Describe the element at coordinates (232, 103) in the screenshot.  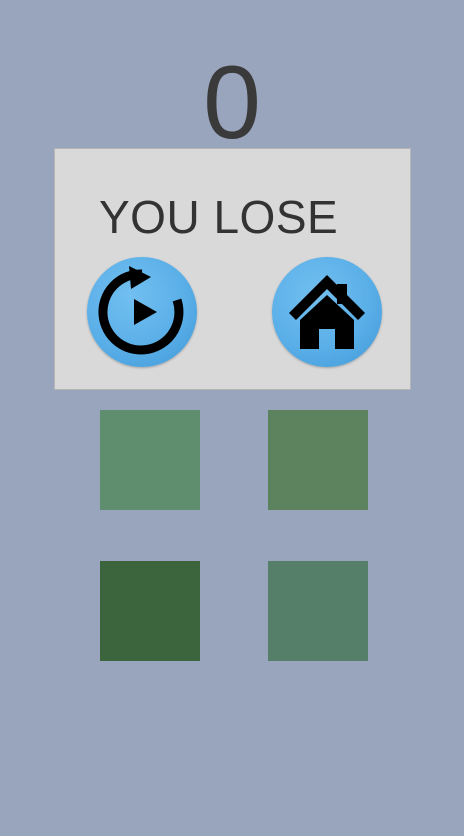
I see `score-display: 0` at that location.